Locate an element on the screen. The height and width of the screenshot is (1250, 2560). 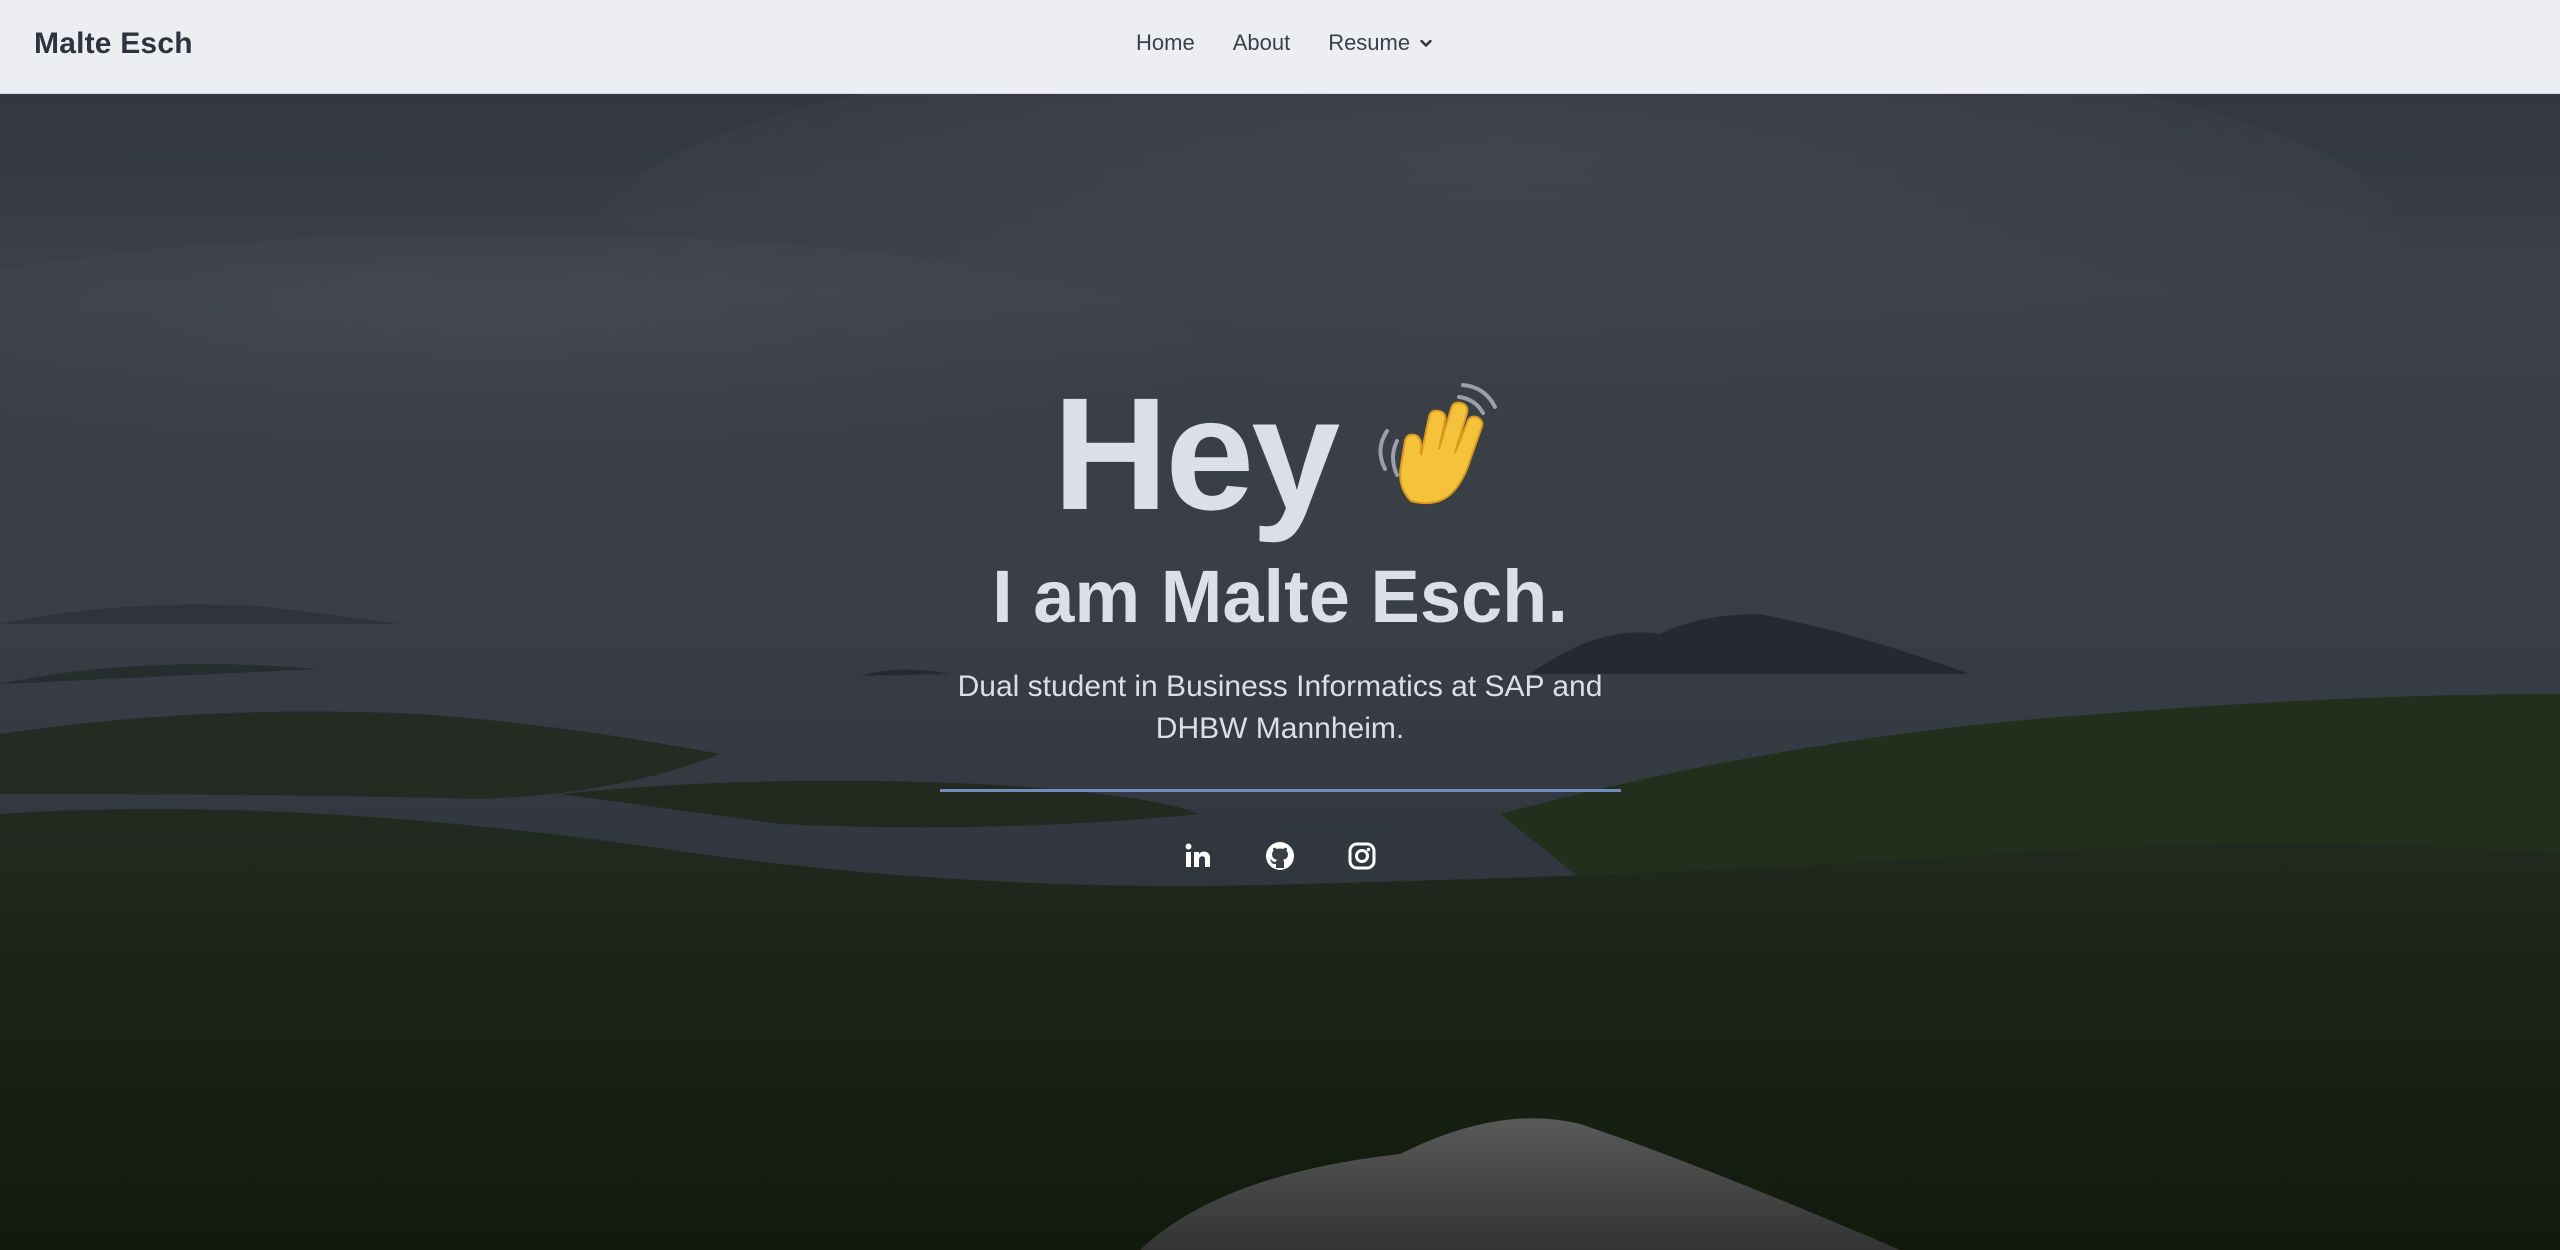
linkedin-link is located at coordinates (1198, 856).